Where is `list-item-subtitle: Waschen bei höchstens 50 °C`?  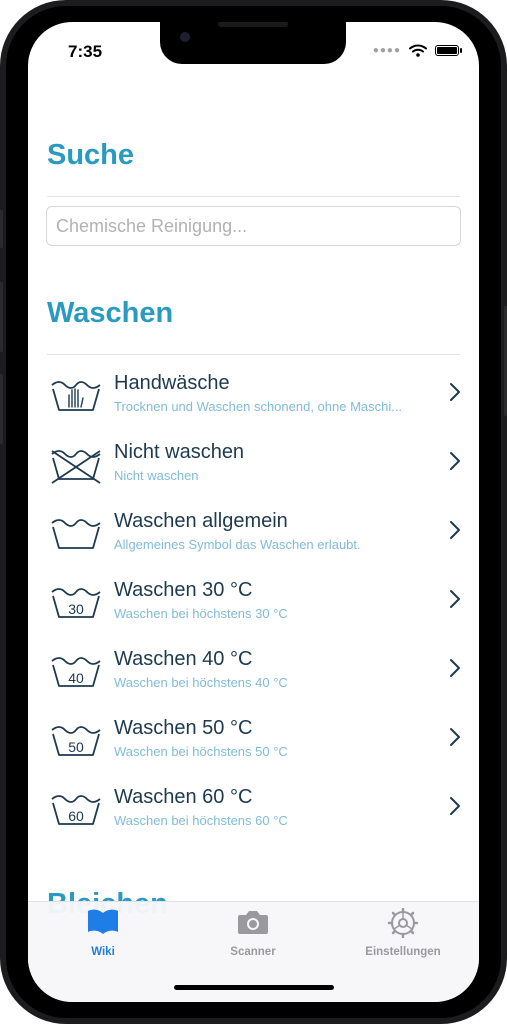 list-item-subtitle: Waschen bei höchstens 50 °C is located at coordinates (201, 751).